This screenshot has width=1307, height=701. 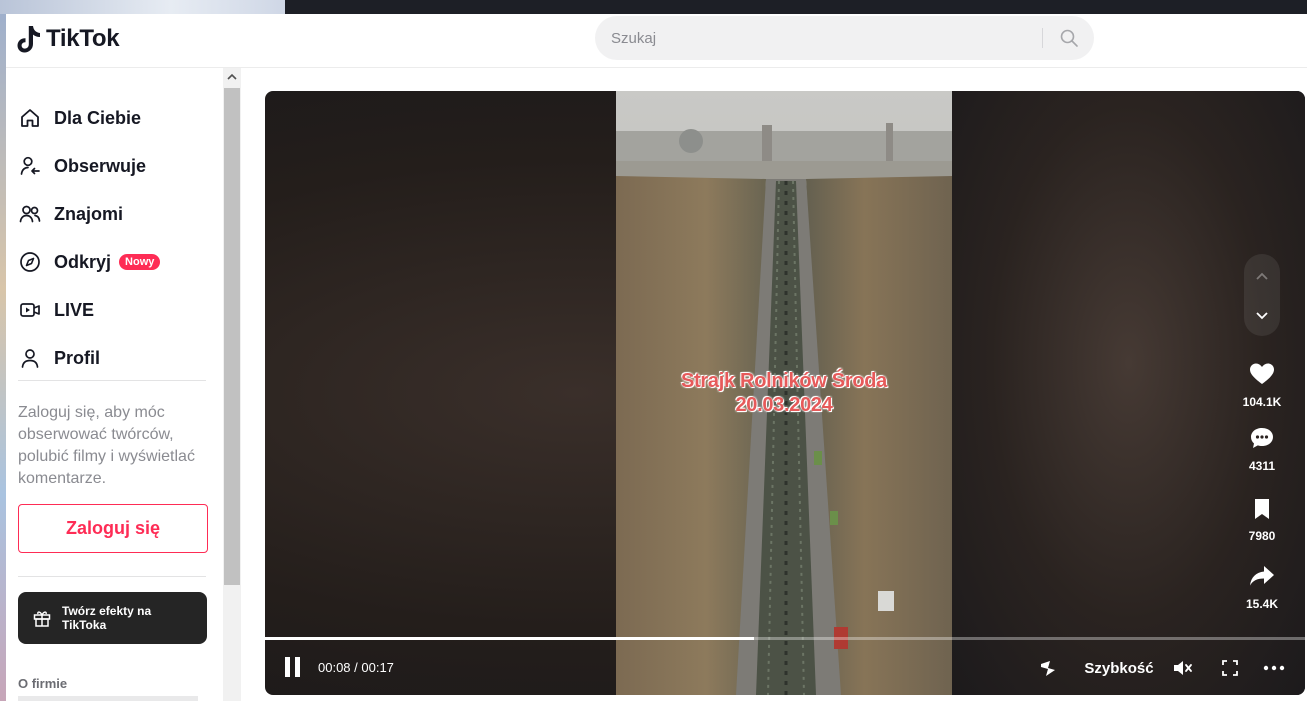 What do you see at coordinates (30, 214) in the screenshot?
I see `friends-icon` at bounding box center [30, 214].